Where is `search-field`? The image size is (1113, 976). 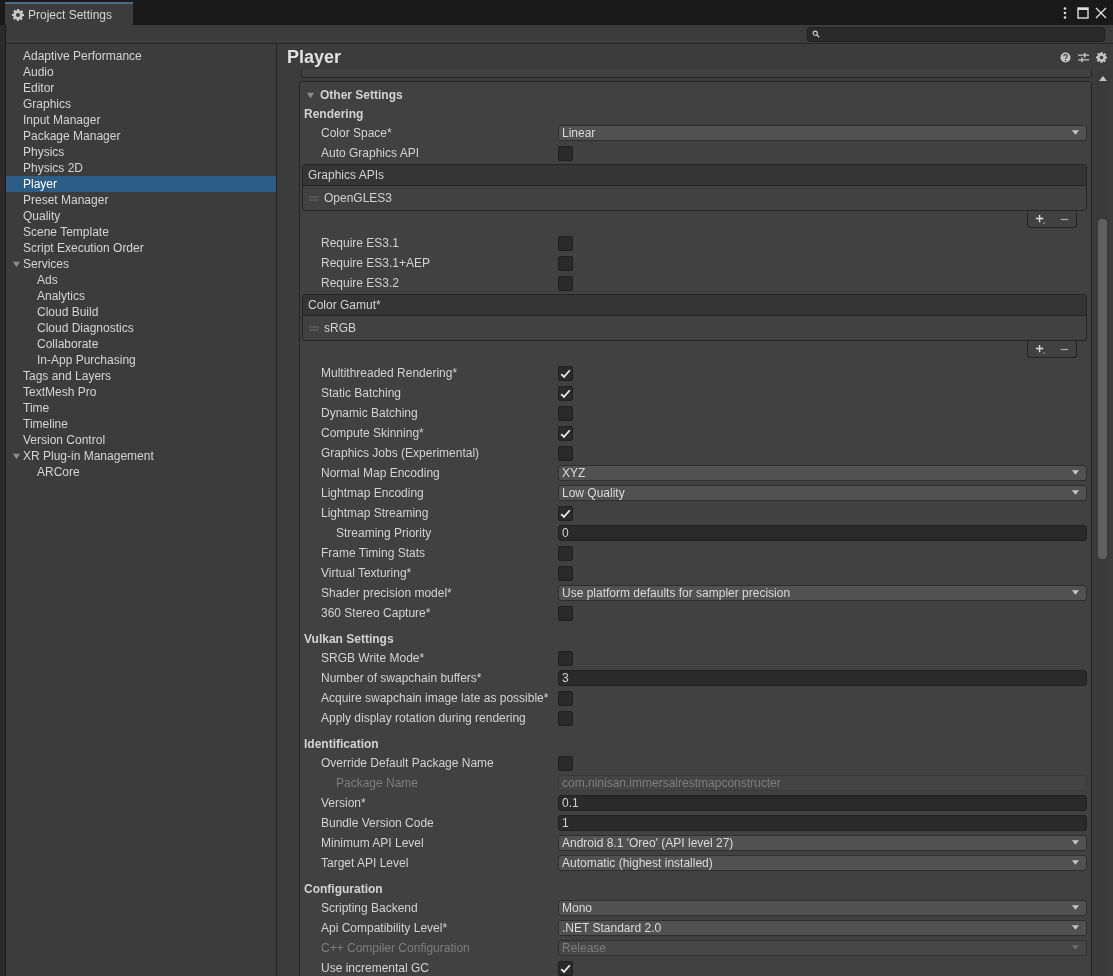
search-field is located at coordinates (956, 34).